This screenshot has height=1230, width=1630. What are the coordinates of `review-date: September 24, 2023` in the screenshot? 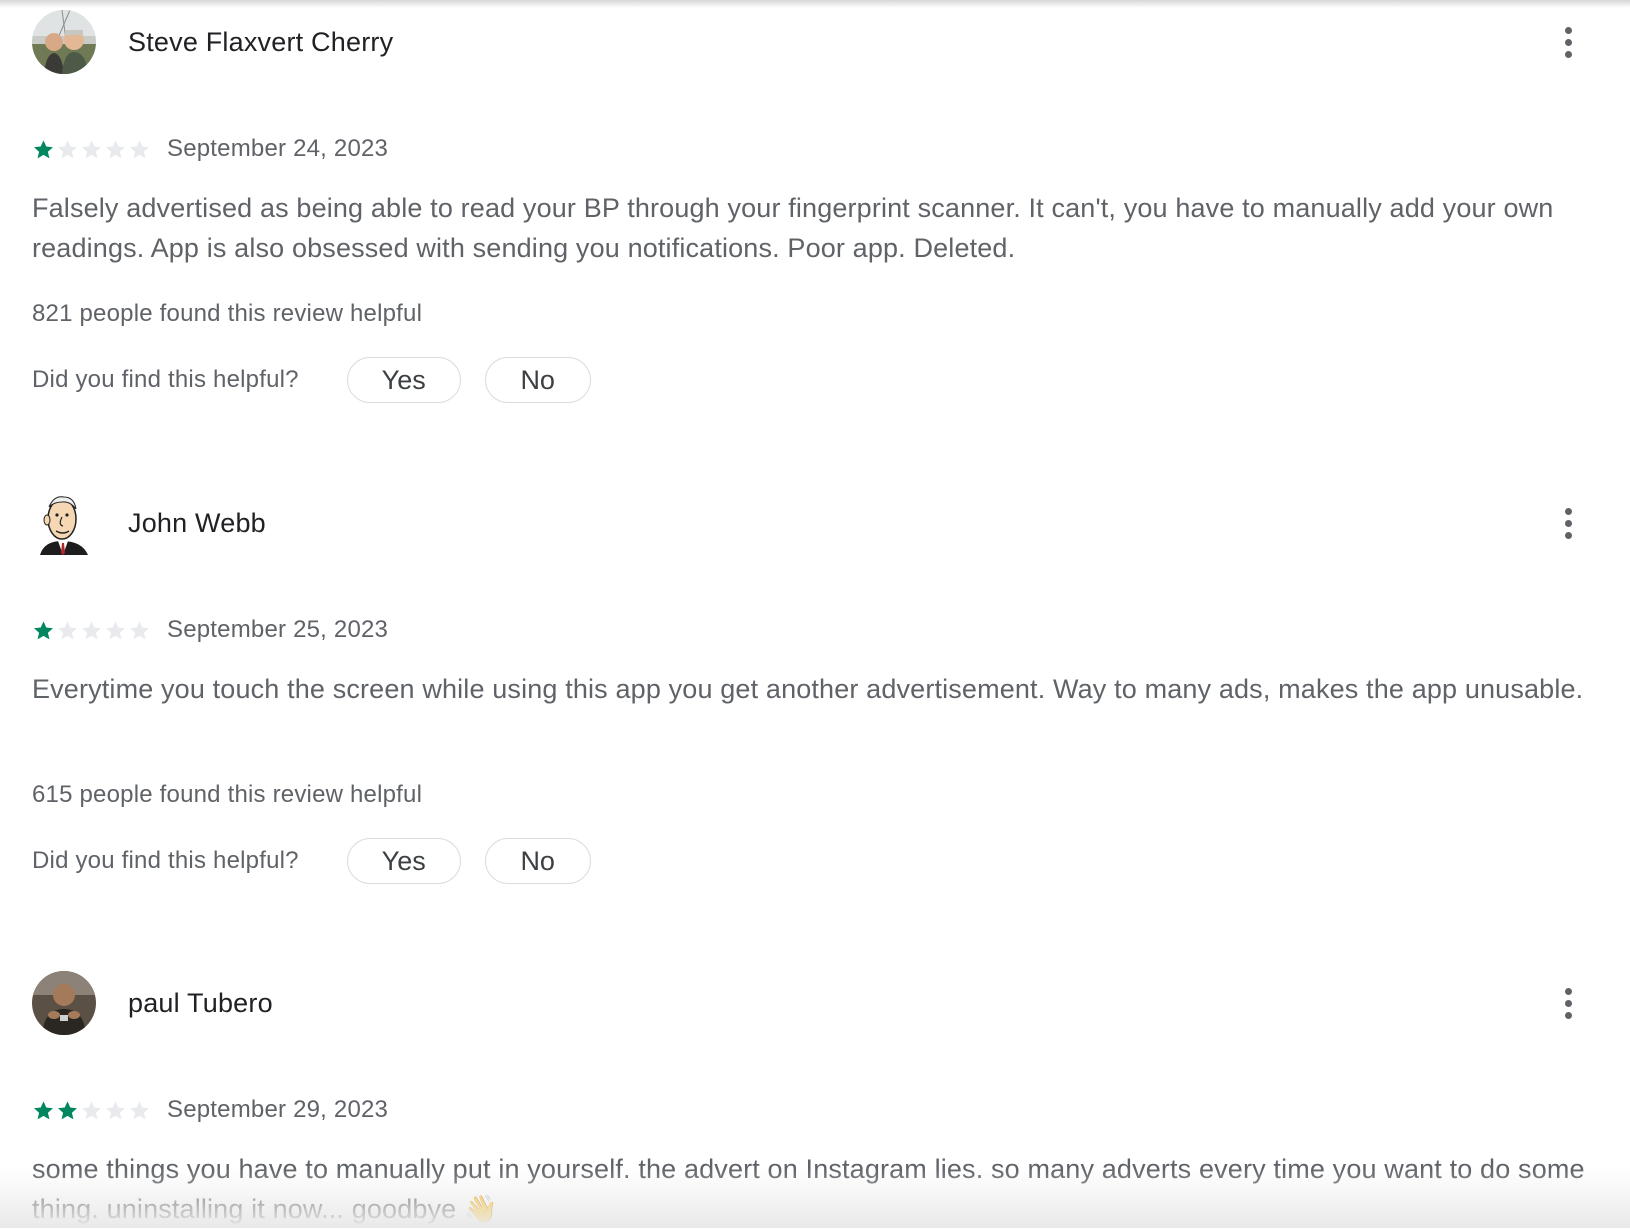 It's located at (278, 148).